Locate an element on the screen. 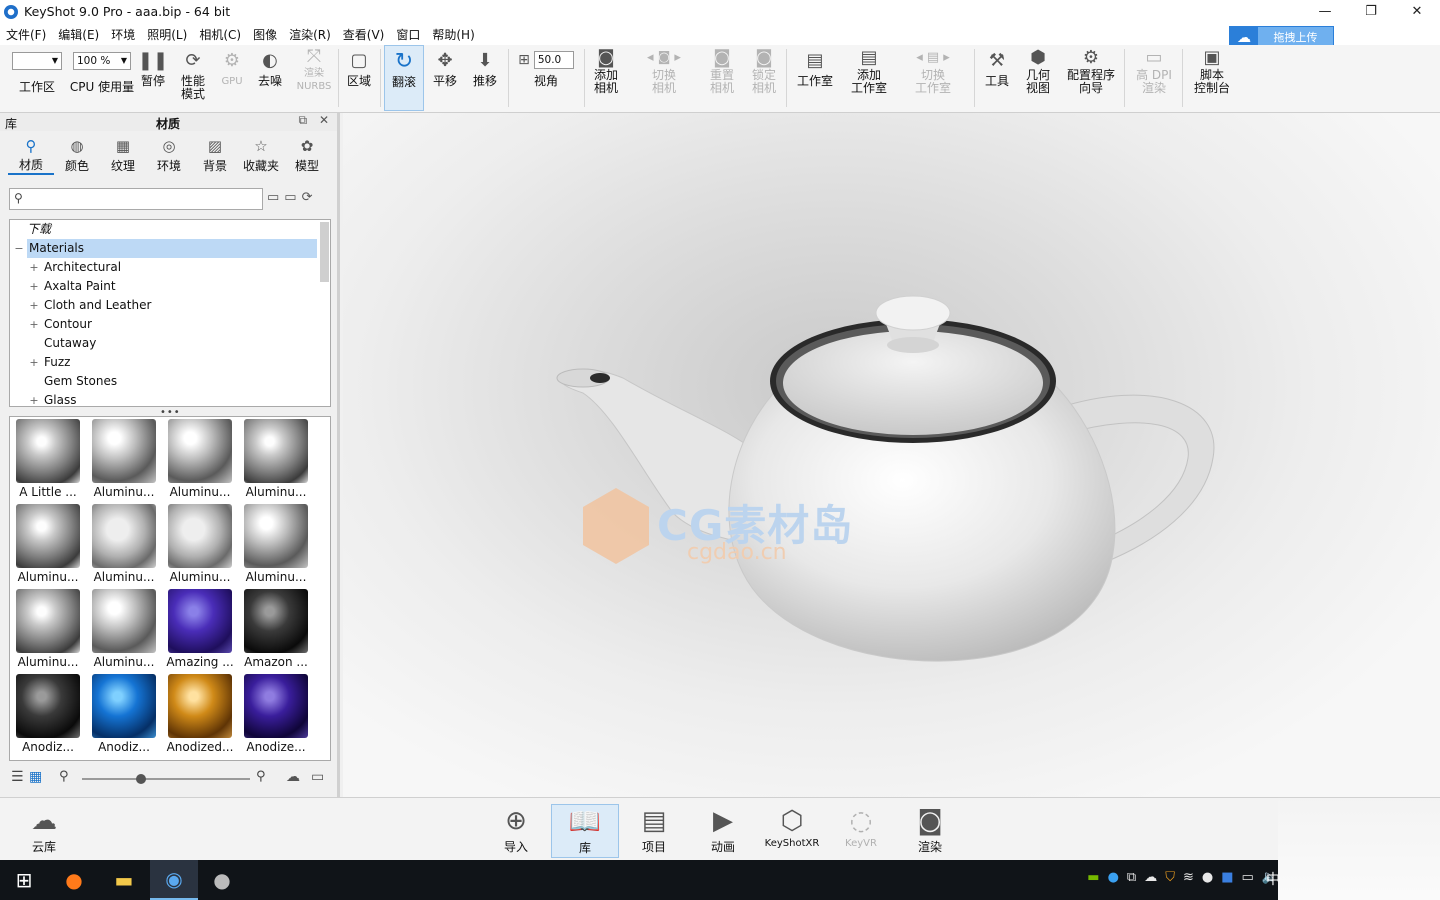 Image resolution: width=1440 pixels, height=900 pixels. qq-icon: ● is located at coordinates (1207, 877).